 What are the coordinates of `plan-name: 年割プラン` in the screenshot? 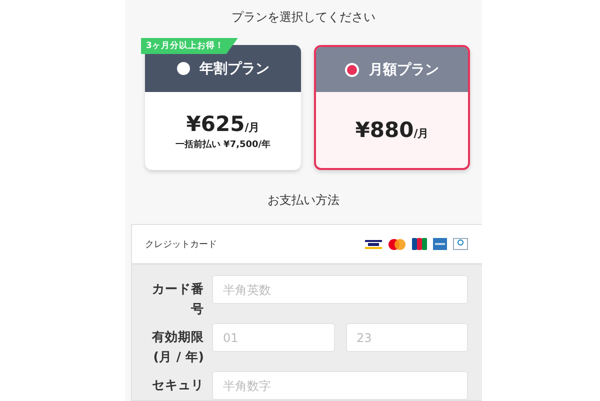 It's located at (235, 69).